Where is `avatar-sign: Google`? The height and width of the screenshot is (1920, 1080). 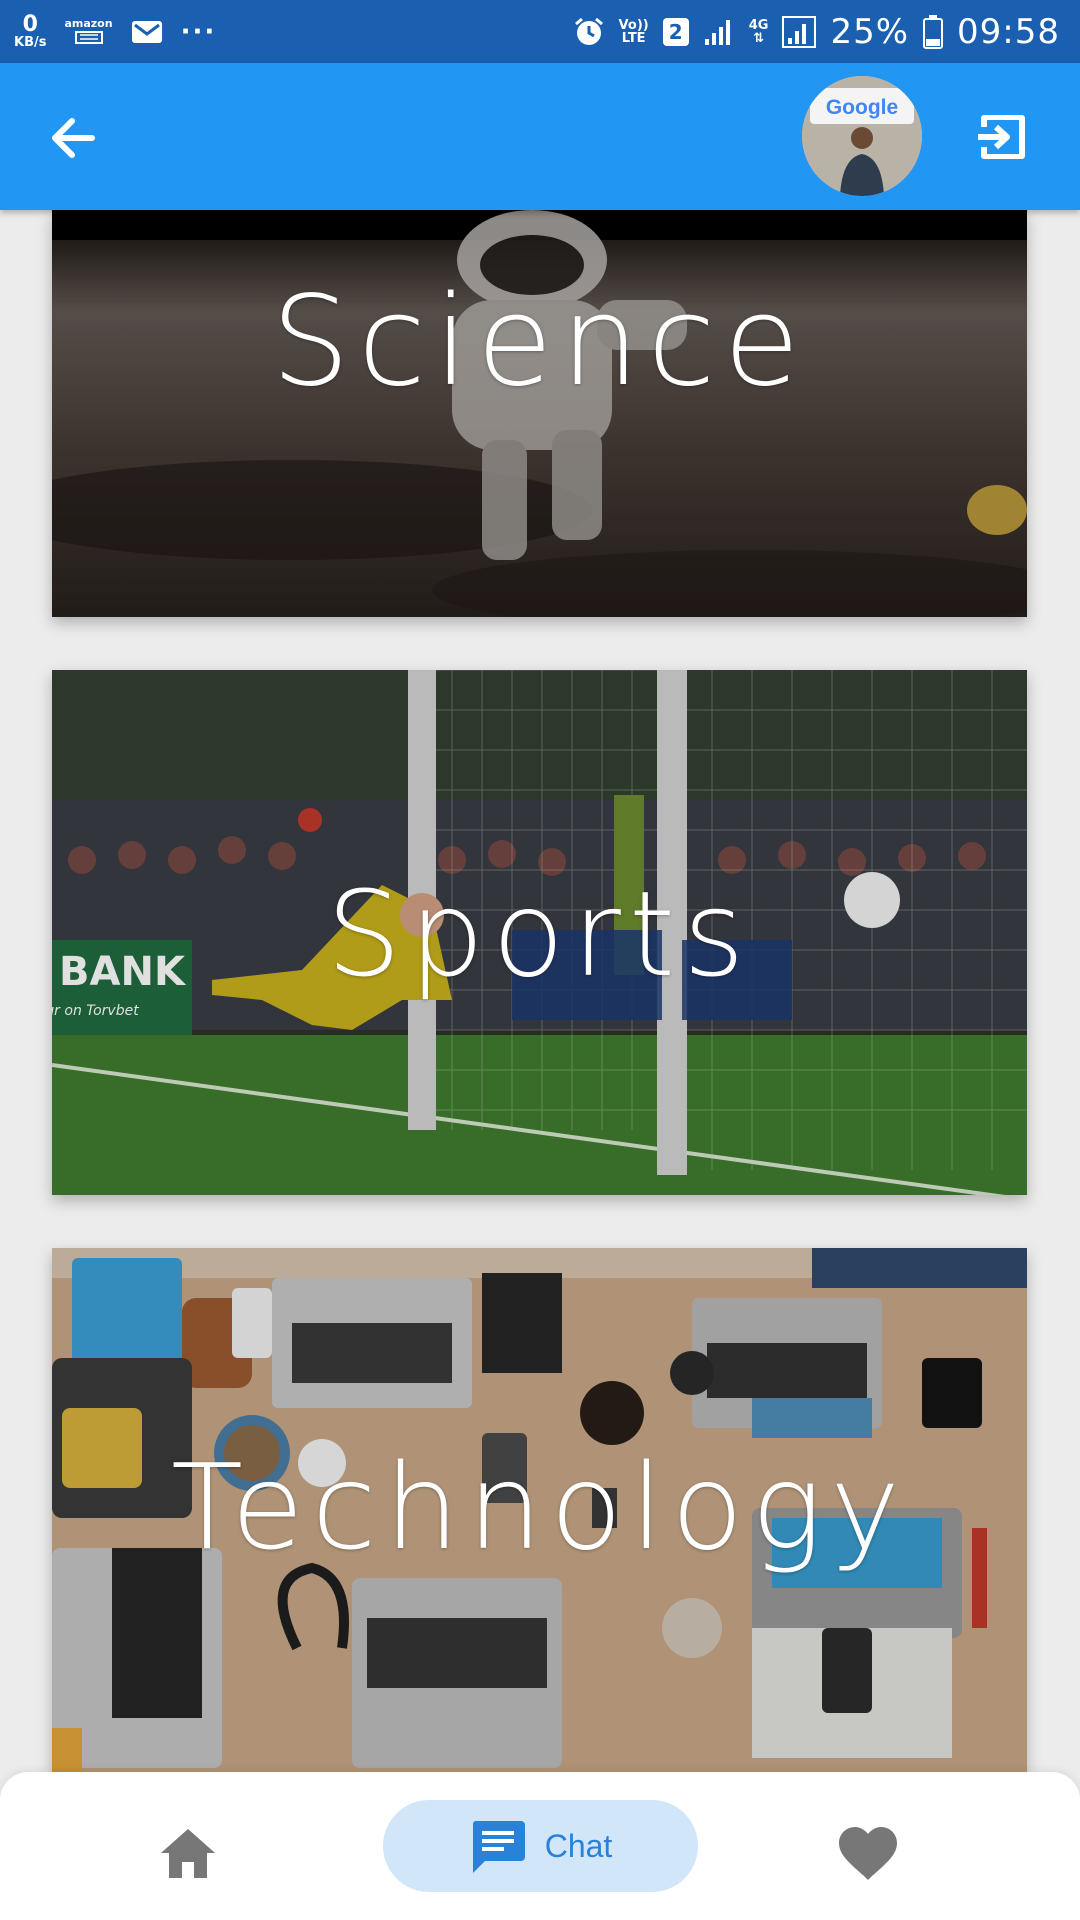 avatar-sign: Google is located at coordinates (862, 107).